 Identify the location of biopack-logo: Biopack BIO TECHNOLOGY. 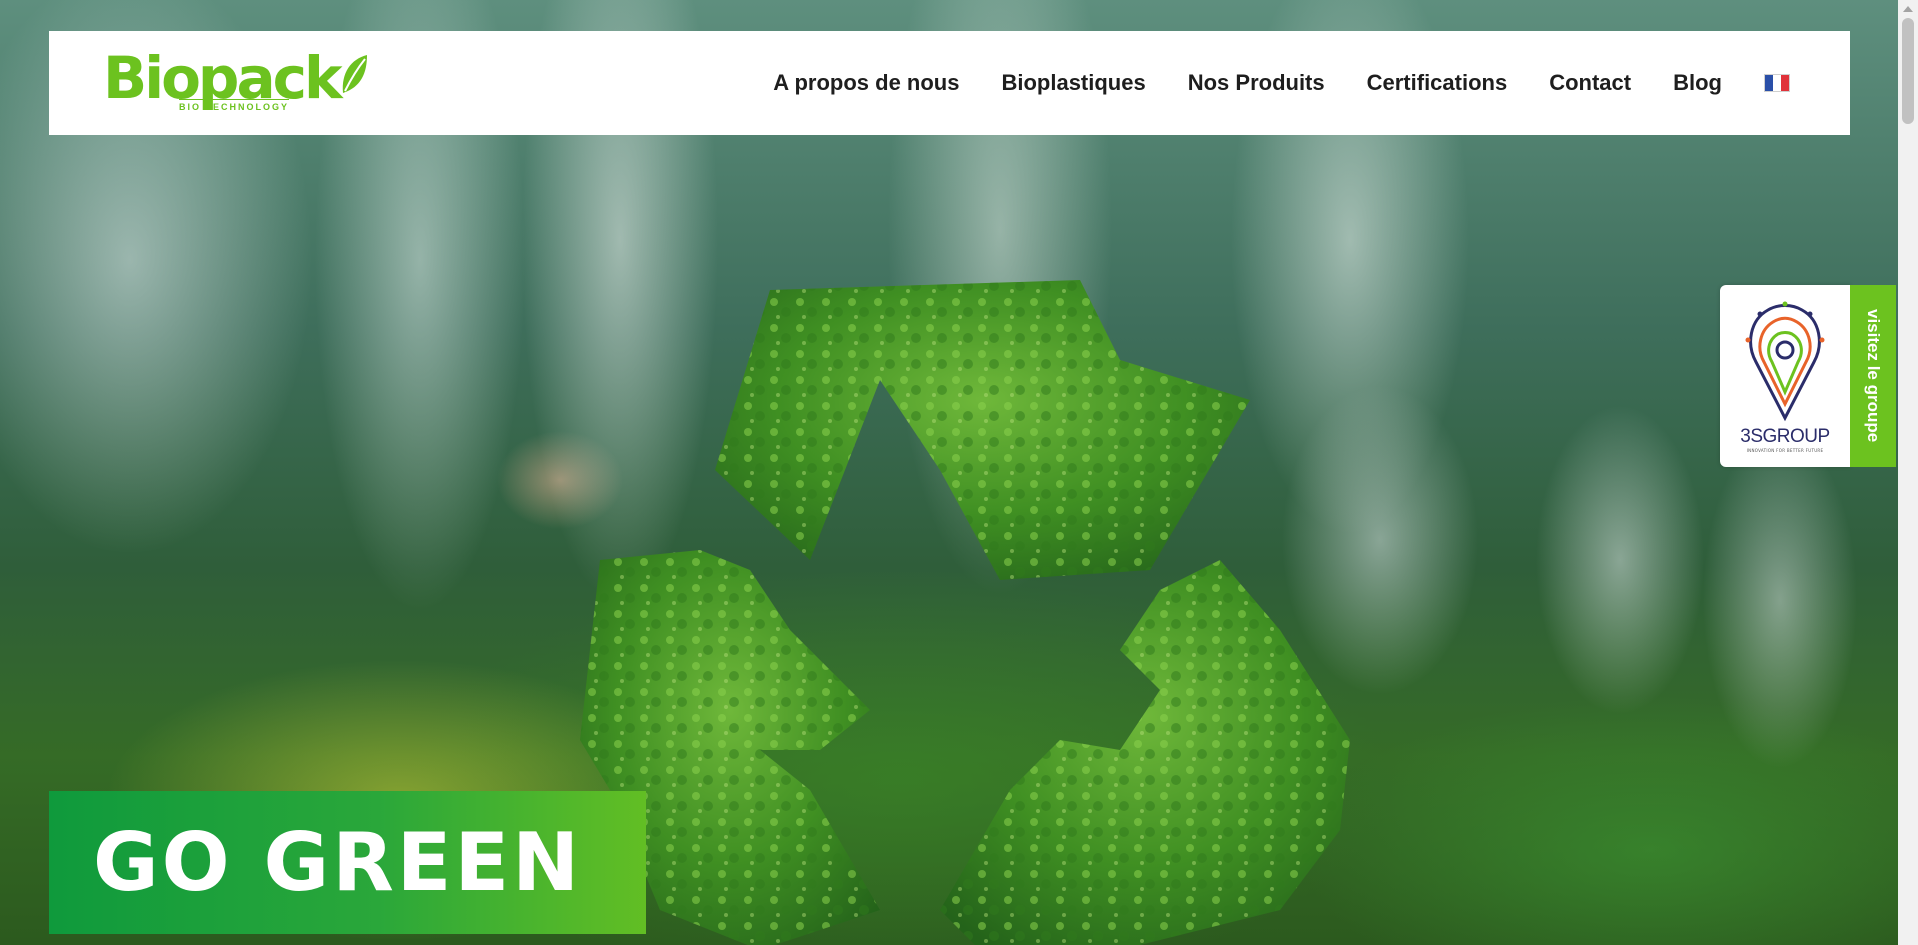
(238, 83).